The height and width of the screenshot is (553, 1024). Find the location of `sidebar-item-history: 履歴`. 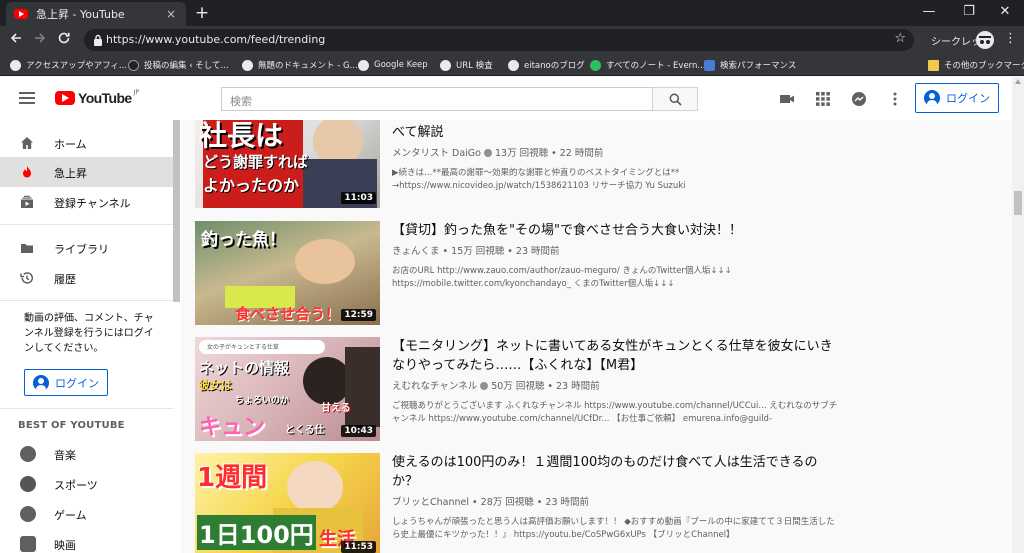

sidebar-item-history: 履歴 is located at coordinates (86, 278).